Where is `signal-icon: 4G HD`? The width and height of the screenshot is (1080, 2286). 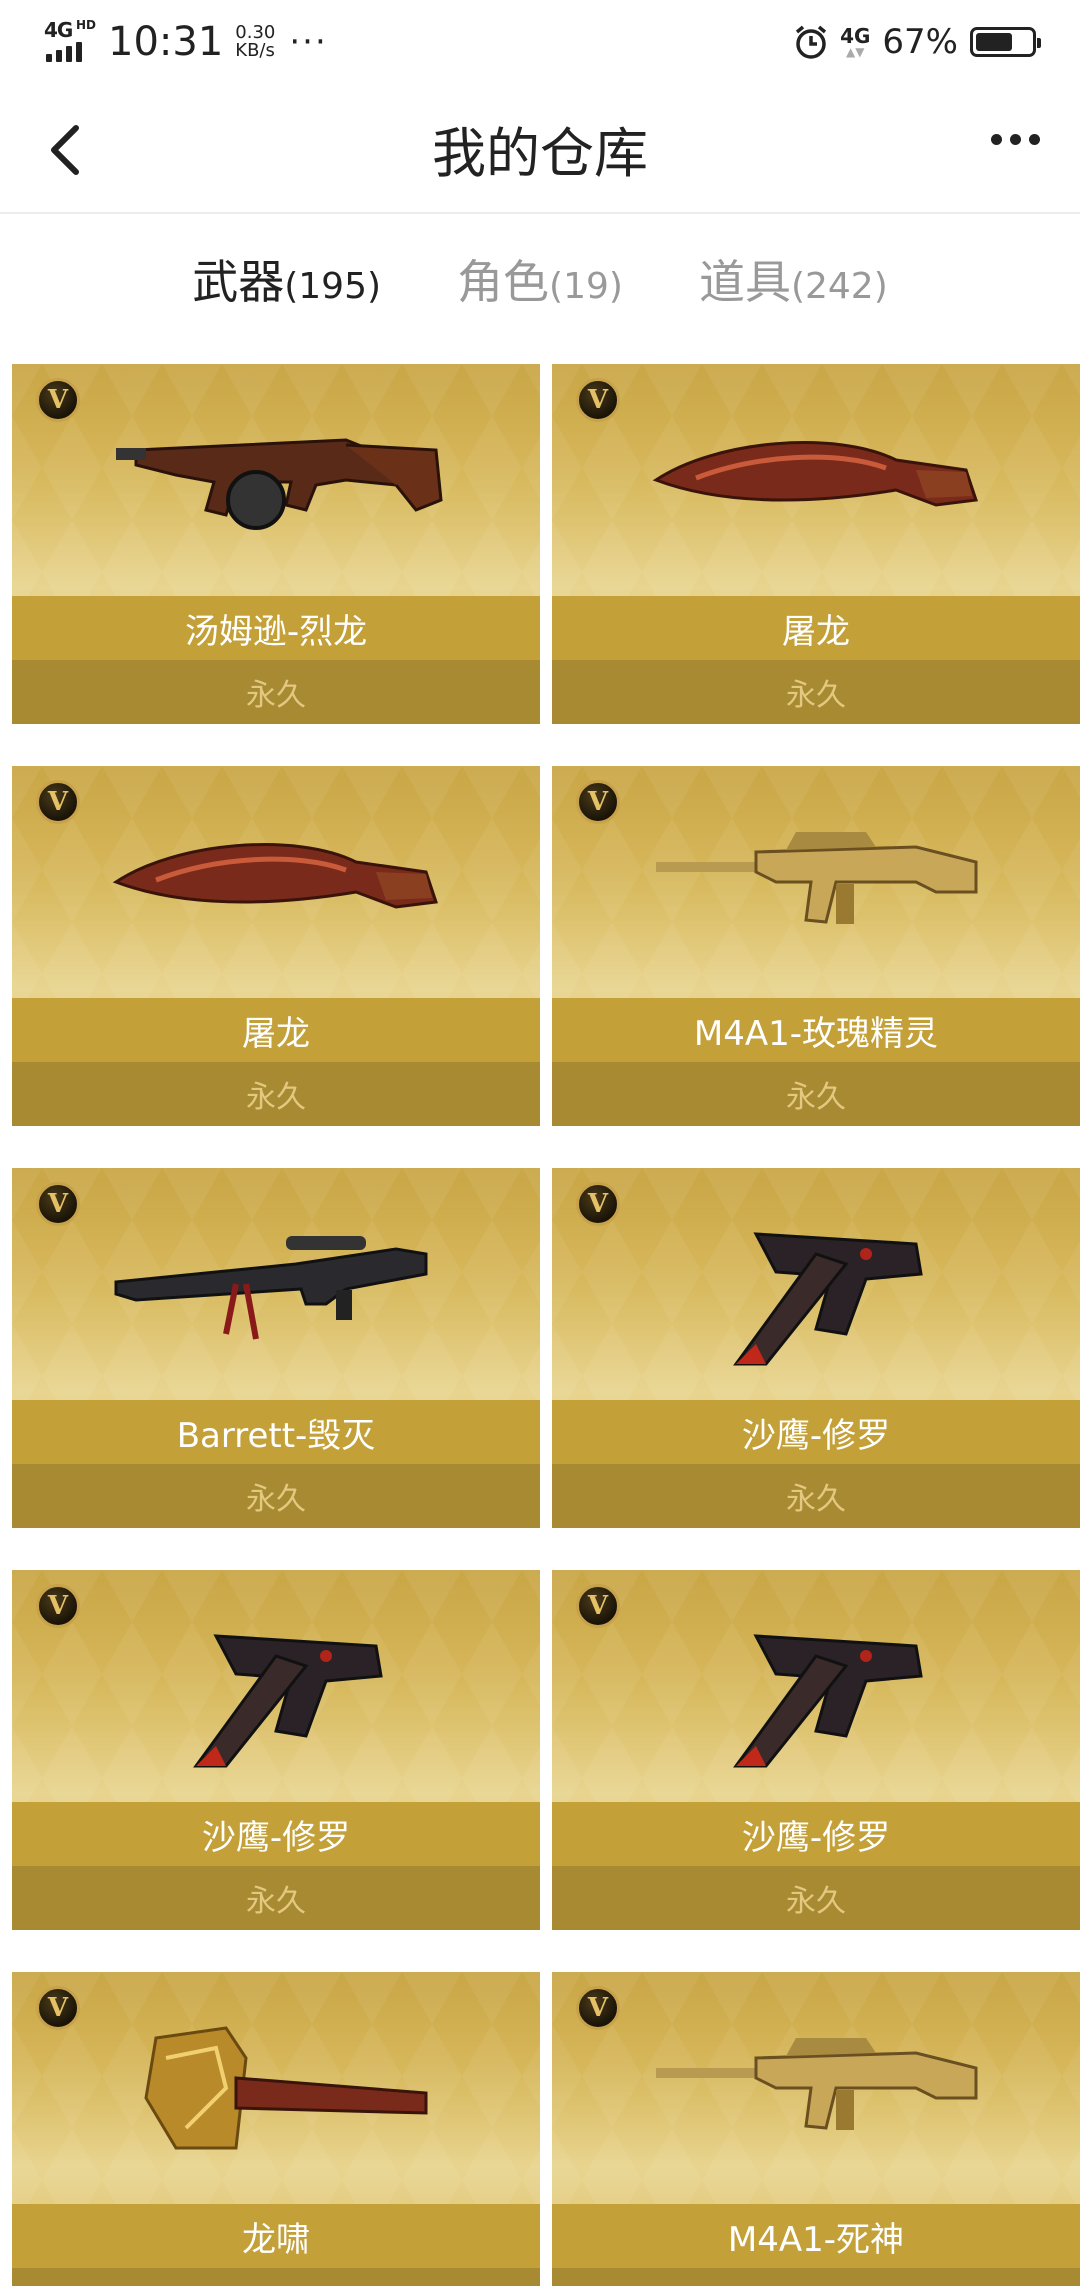
signal-icon: 4G HD is located at coordinates (71, 41).